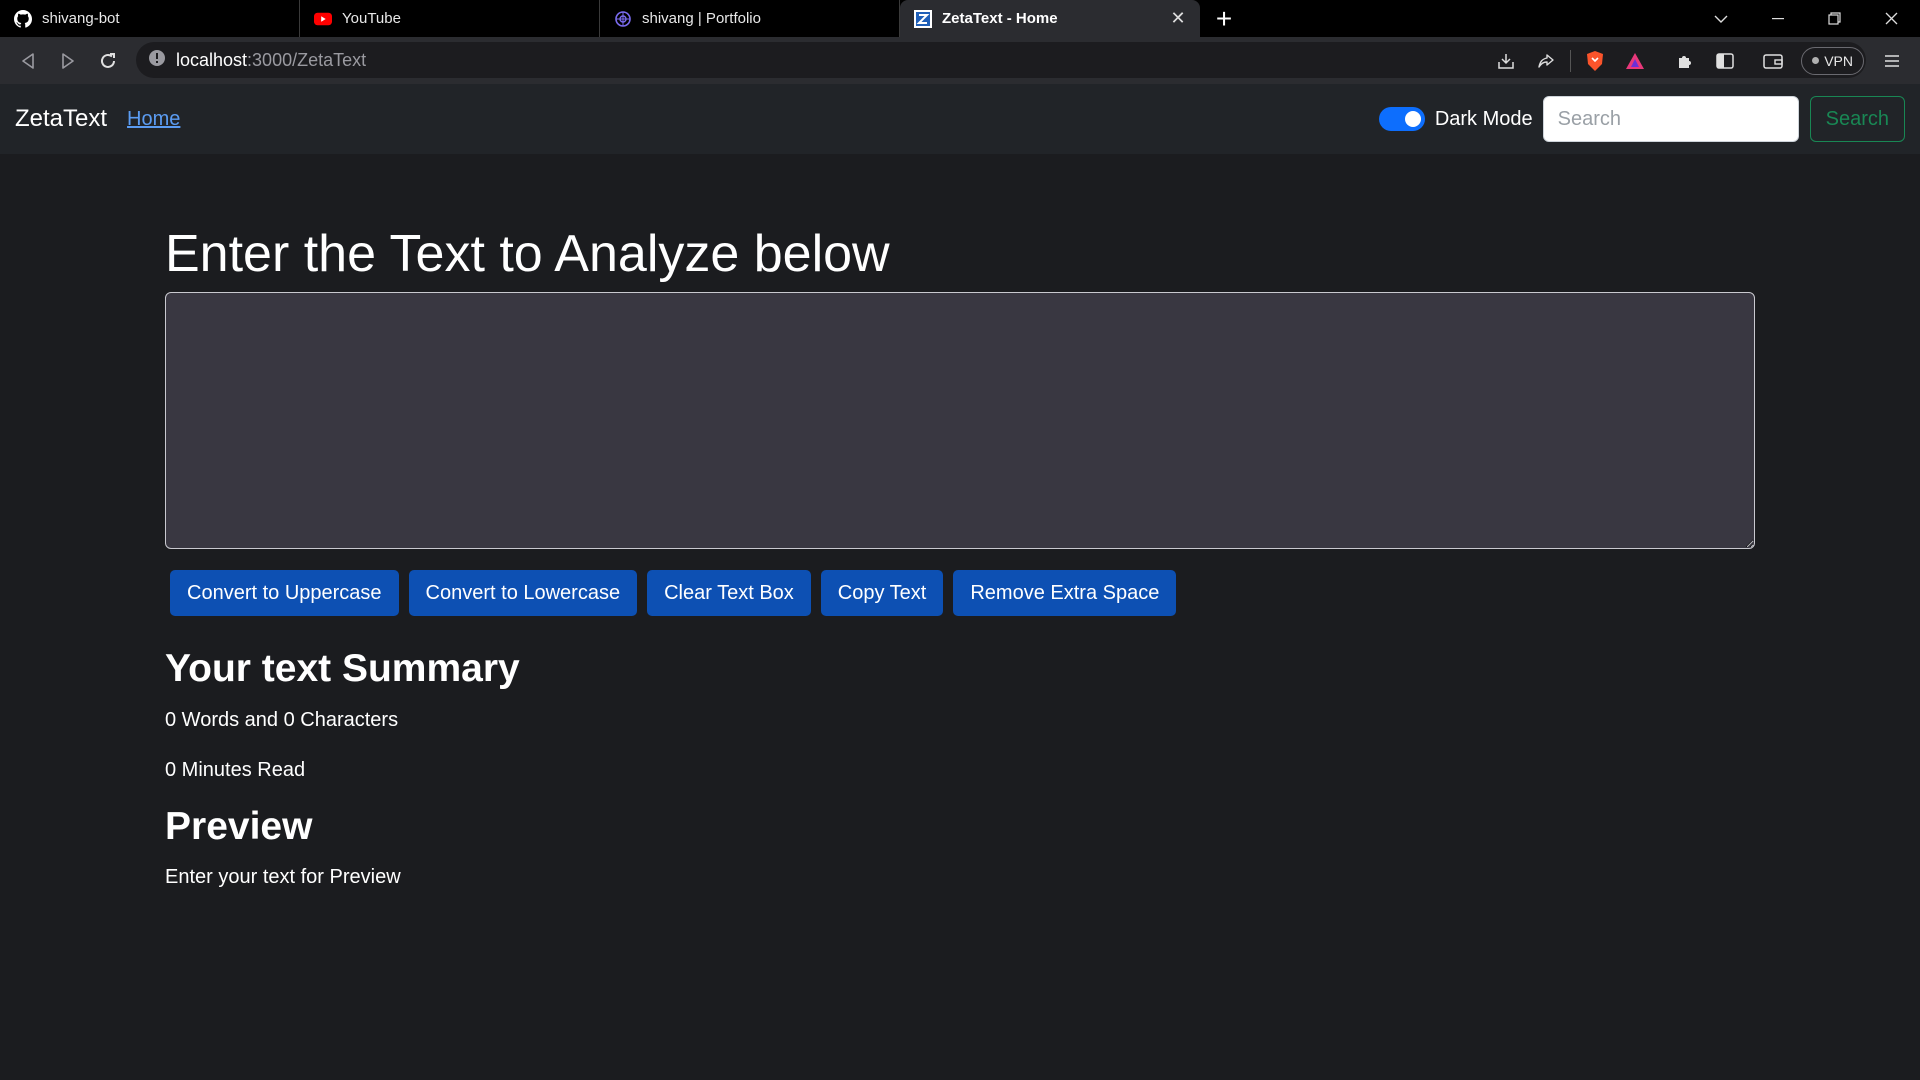 This screenshot has width=1920, height=1080. Describe the element at coordinates (882, 593) in the screenshot. I see `copy-text-button: Copy Text` at that location.